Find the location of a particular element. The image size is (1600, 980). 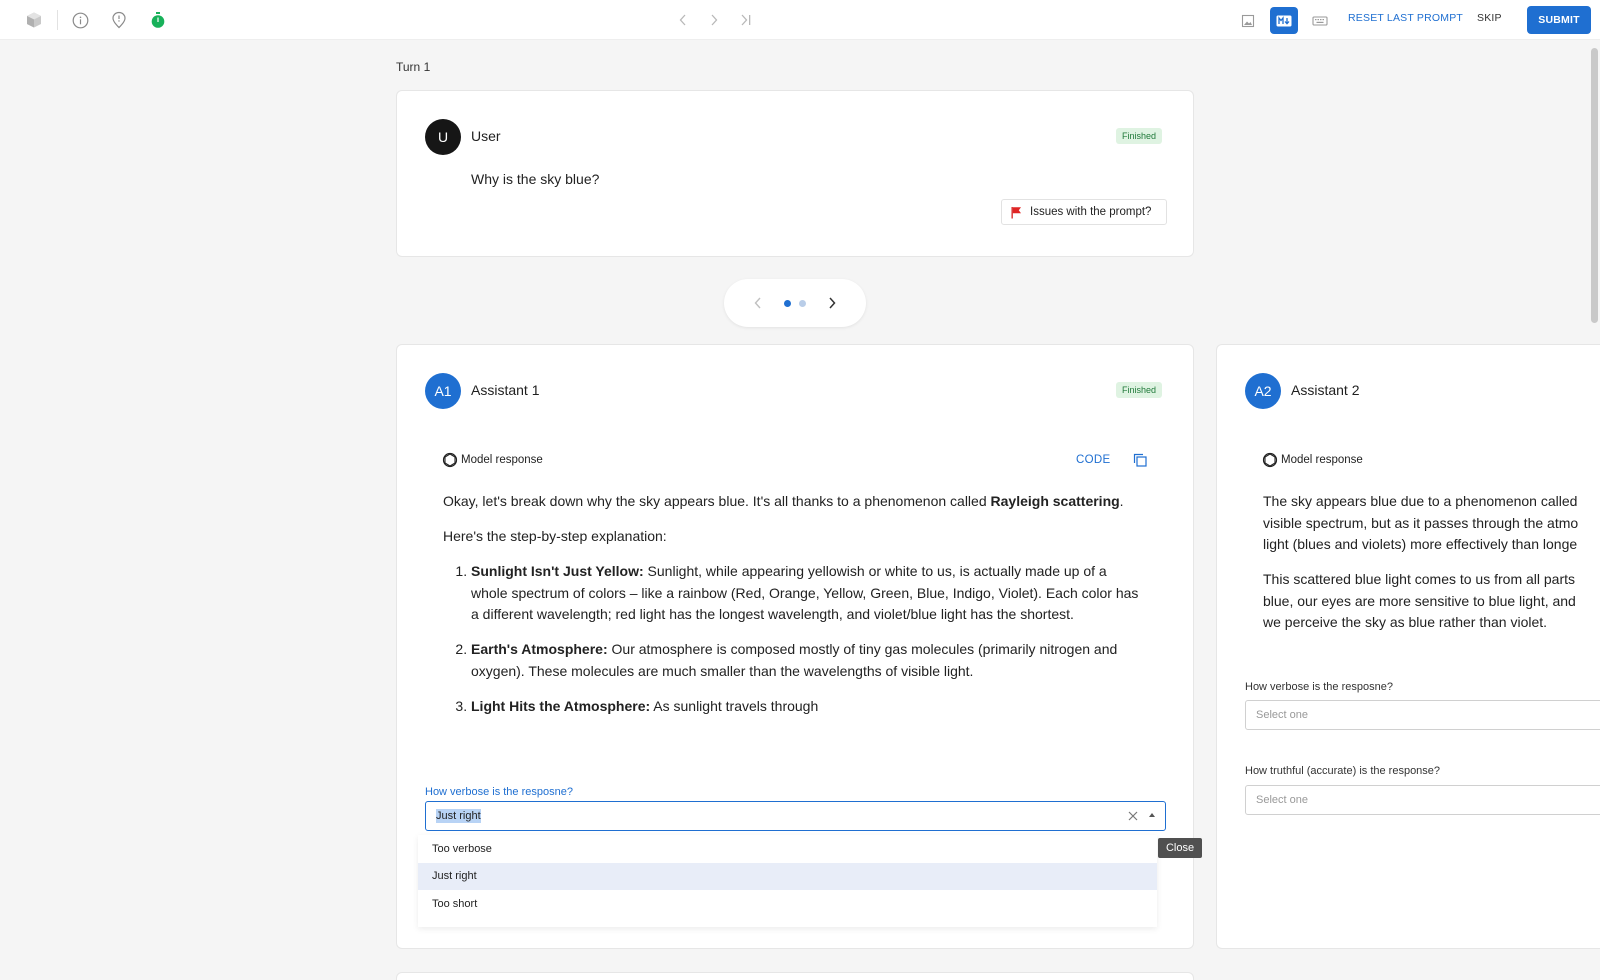

issues-label: Issues with the prompt? is located at coordinates (1091, 212).